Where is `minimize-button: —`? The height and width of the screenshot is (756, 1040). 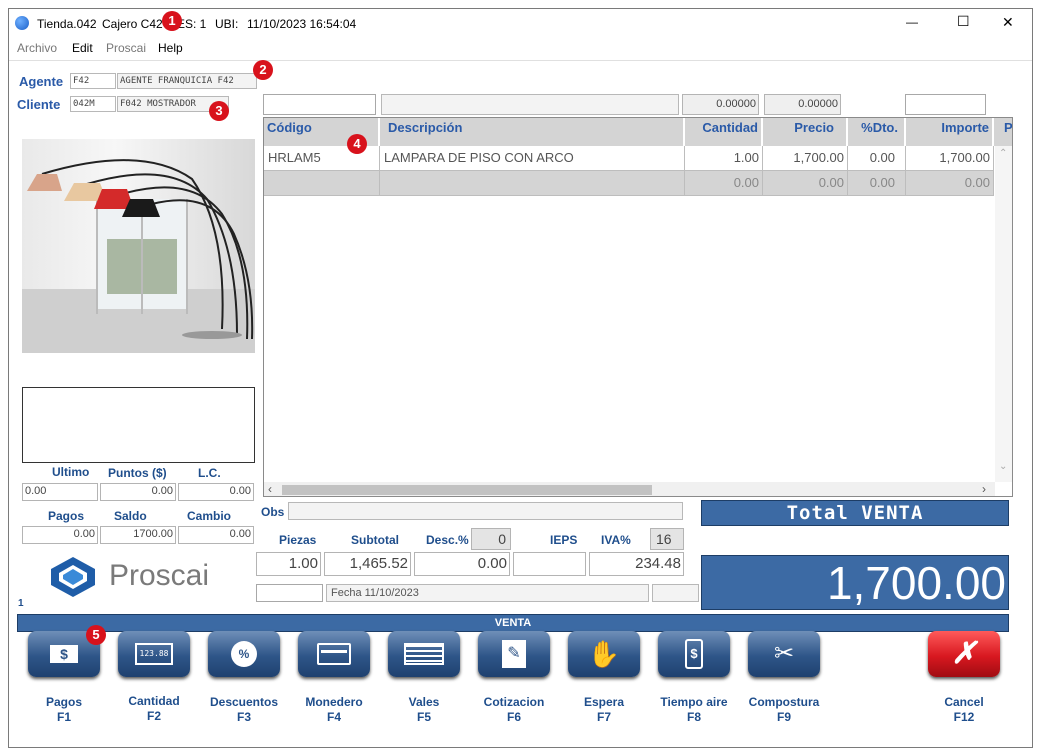
minimize-button: — is located at coordinates (912, 22).